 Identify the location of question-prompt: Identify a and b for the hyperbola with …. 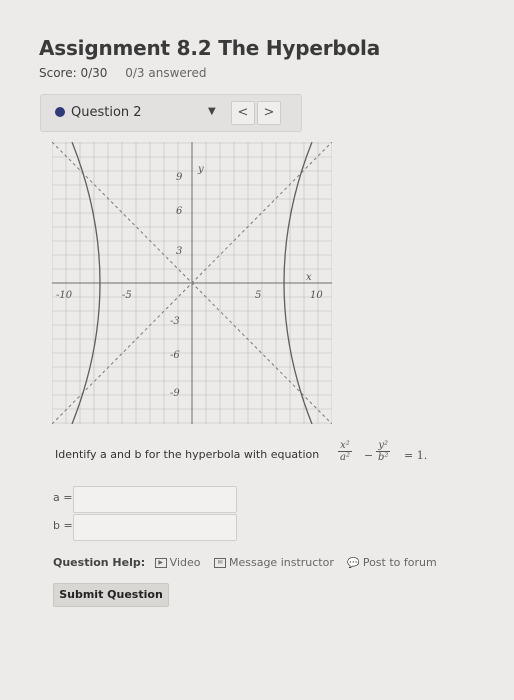
(187, 454).